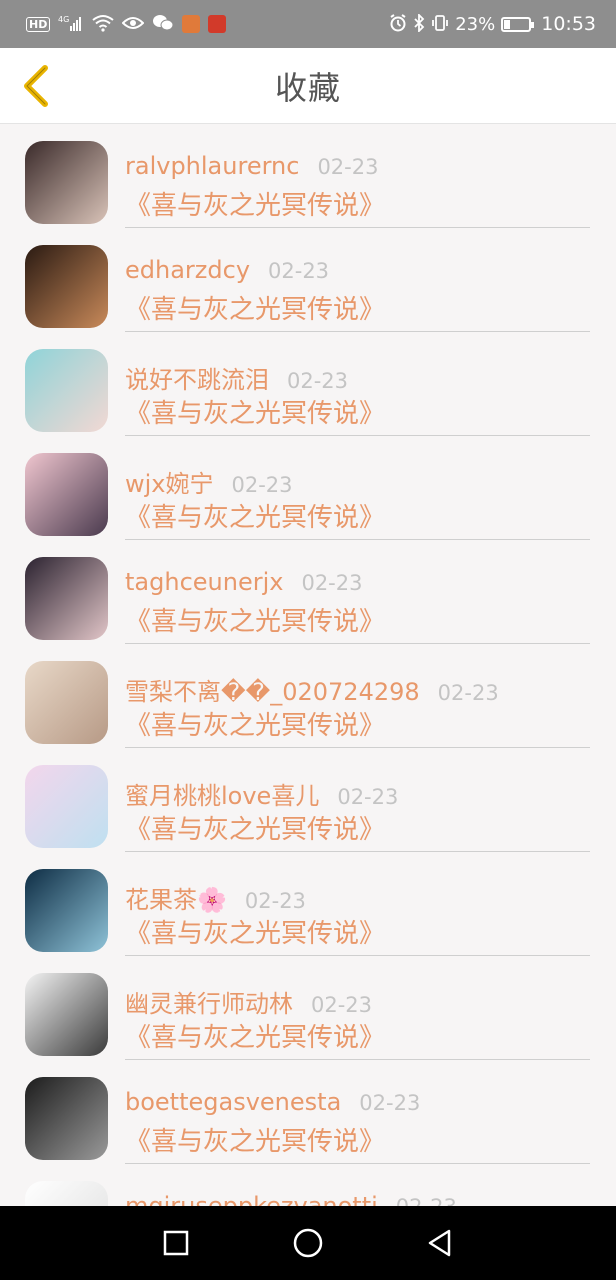 The image size is (616, 1280). I want to click on bluetooth-icon, so click(419, 23).